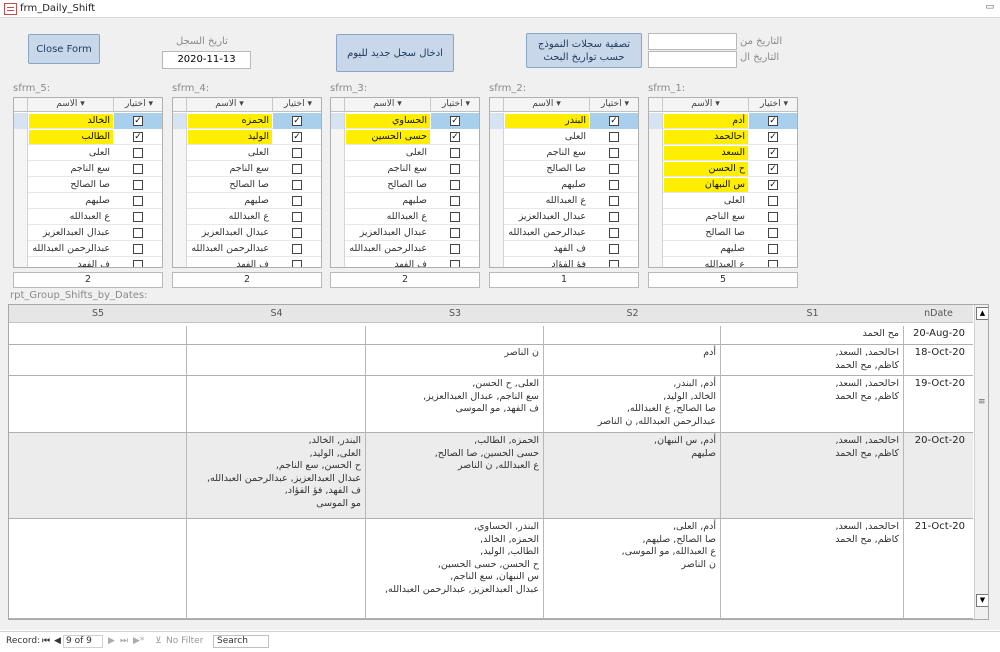 The height and width of the screenshot is (652, 1000). I want to click on employee-name: الحمزه, so click(230, 121).